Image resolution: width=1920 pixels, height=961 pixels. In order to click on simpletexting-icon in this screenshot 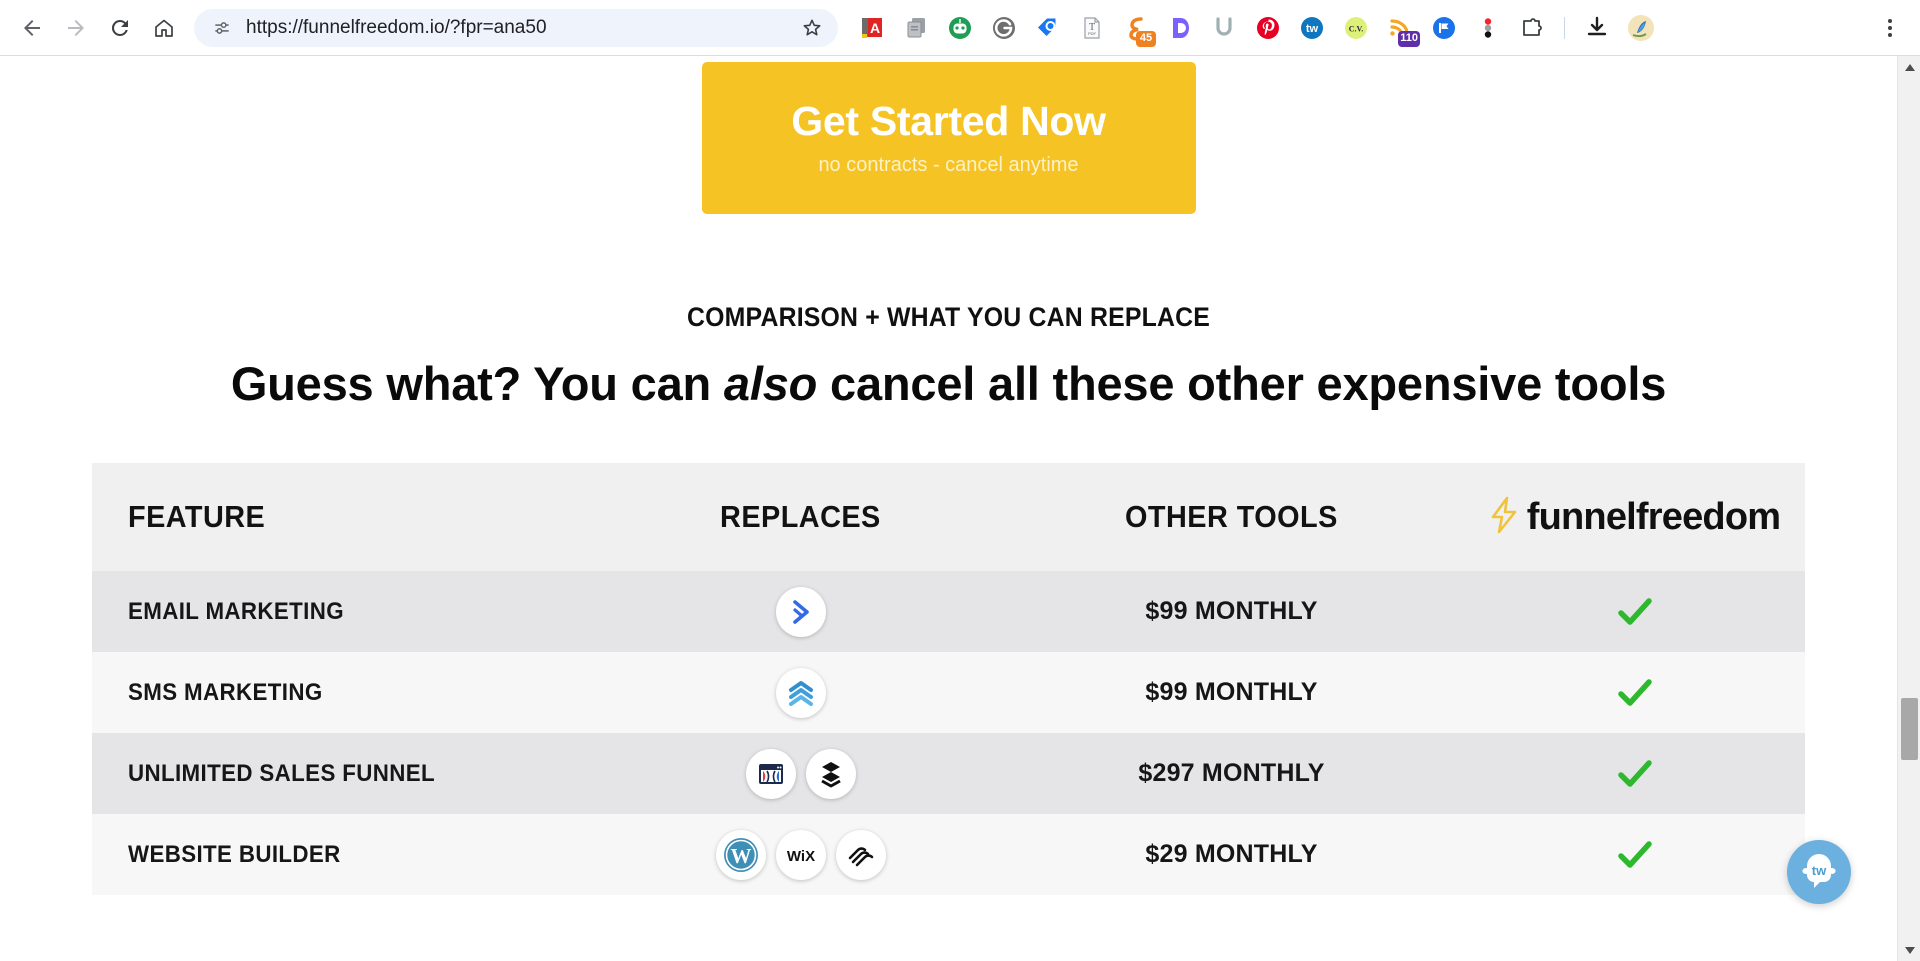, I will do `click(800, 692)`.